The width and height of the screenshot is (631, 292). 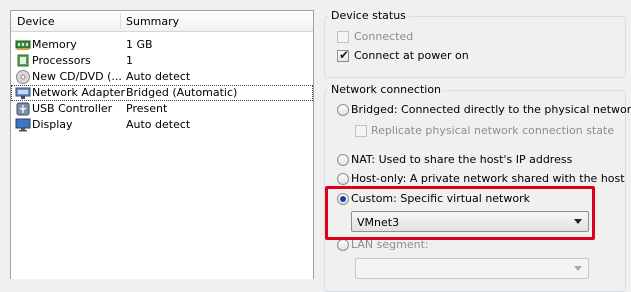 What do you see at coordinates (23, 109) in the screenshot?
I see `usb-icon` at bounding box center [23, 109].